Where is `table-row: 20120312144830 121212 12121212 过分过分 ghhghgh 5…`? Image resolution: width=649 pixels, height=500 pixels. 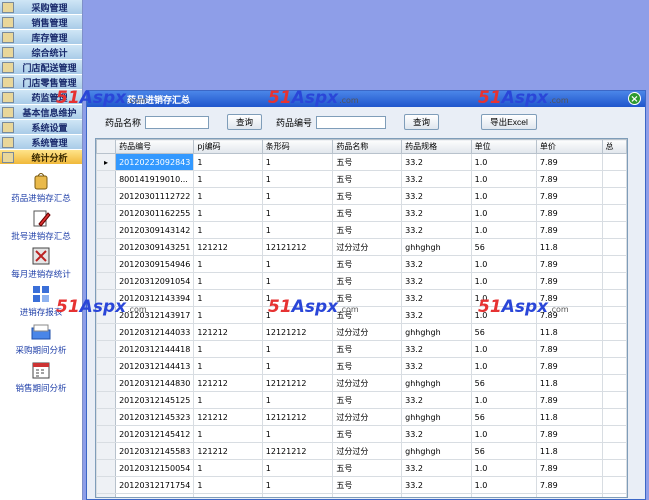 table-row: 20120312144830 121212 12121212 过分过分 ghhghgh 5… is located at coordinates (361, 383).